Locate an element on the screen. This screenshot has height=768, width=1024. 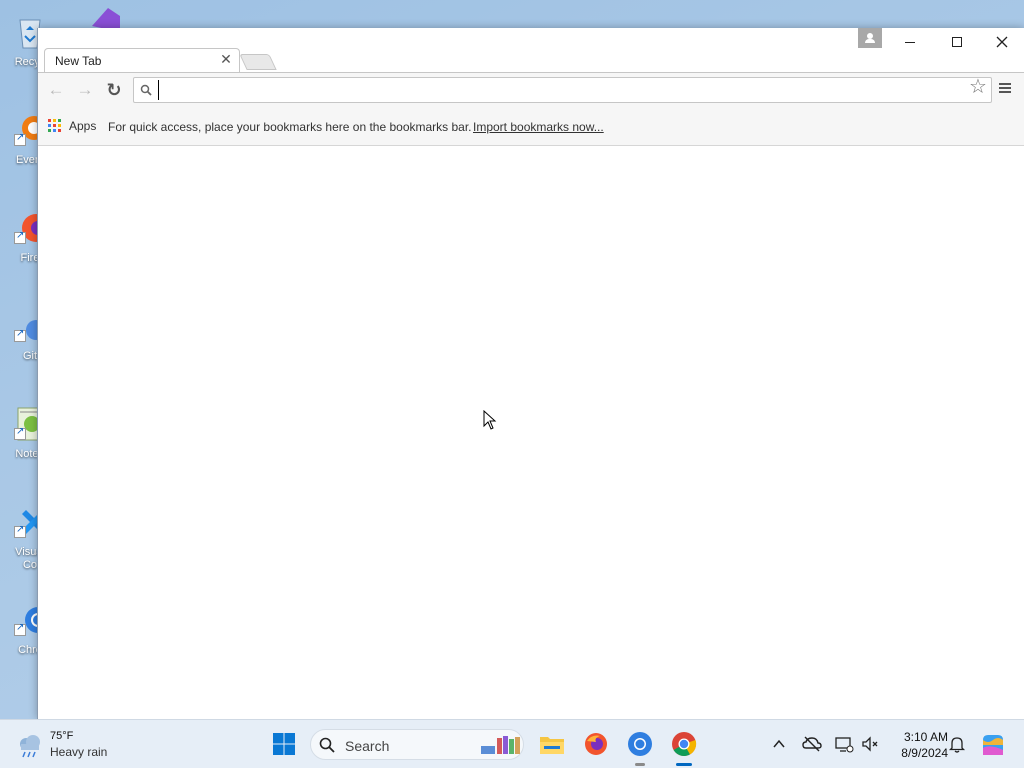
file-explorer-taskbar-button is located at coordinates (552, 744).